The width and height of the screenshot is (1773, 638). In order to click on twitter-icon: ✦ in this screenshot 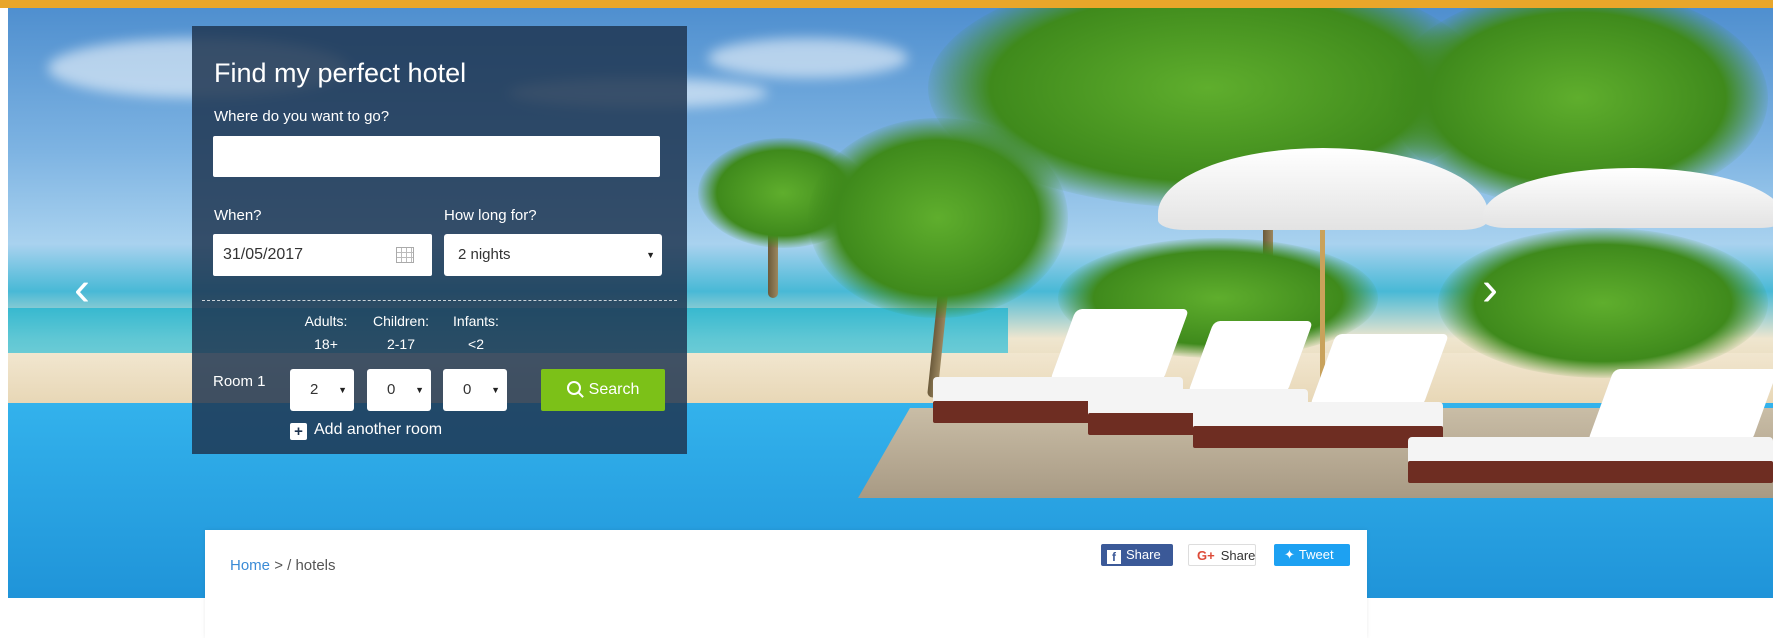, I will do `click(1289, 554)`.